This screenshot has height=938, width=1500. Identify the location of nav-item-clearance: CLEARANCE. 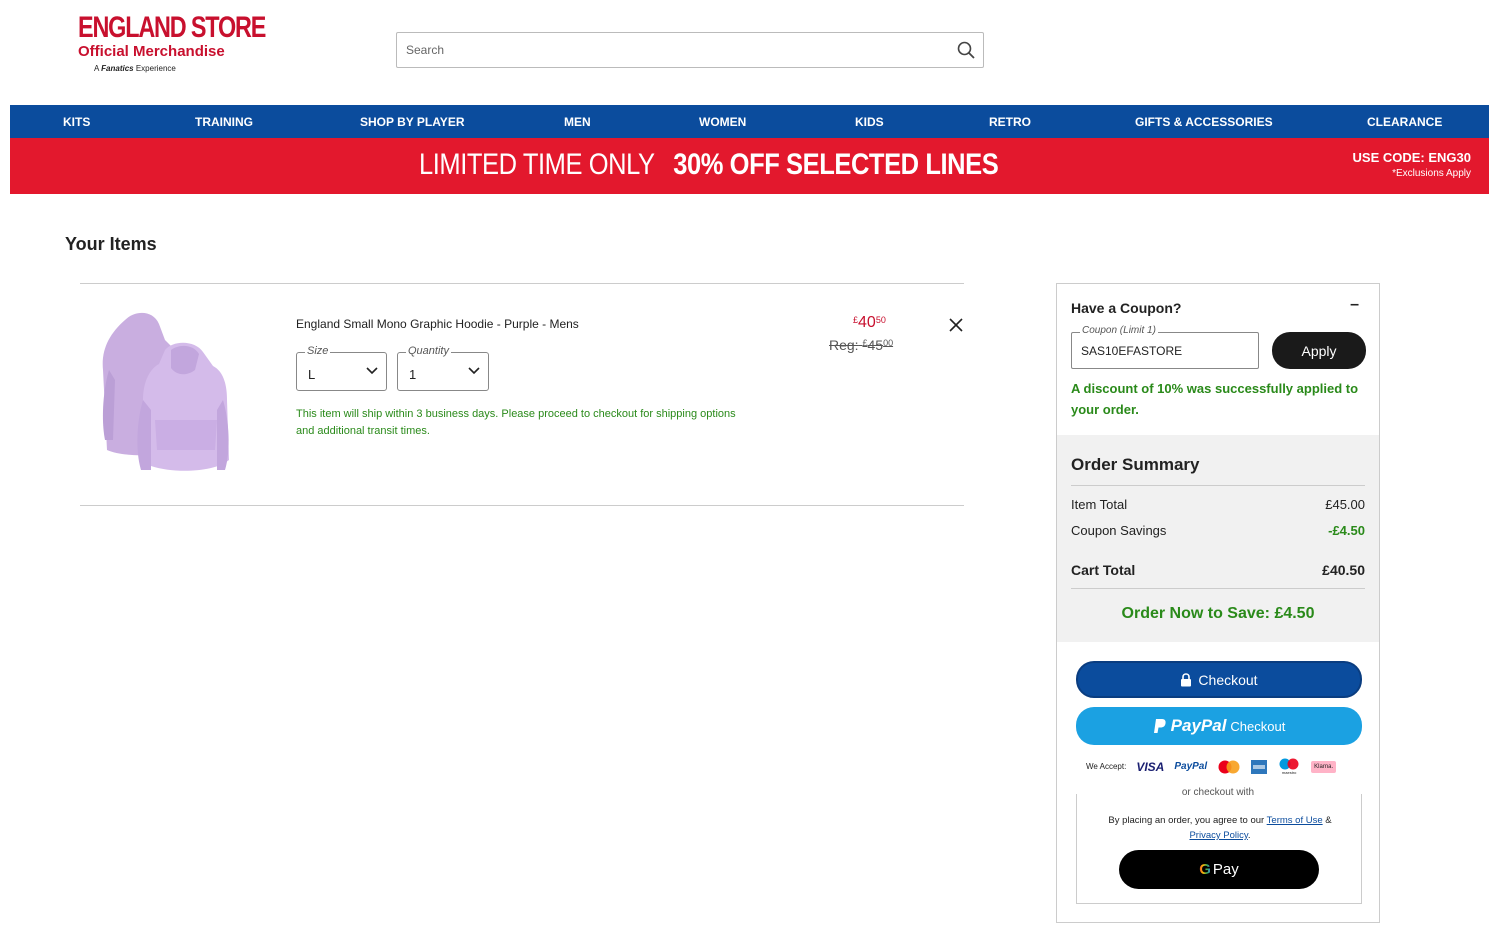
(1404, 122).